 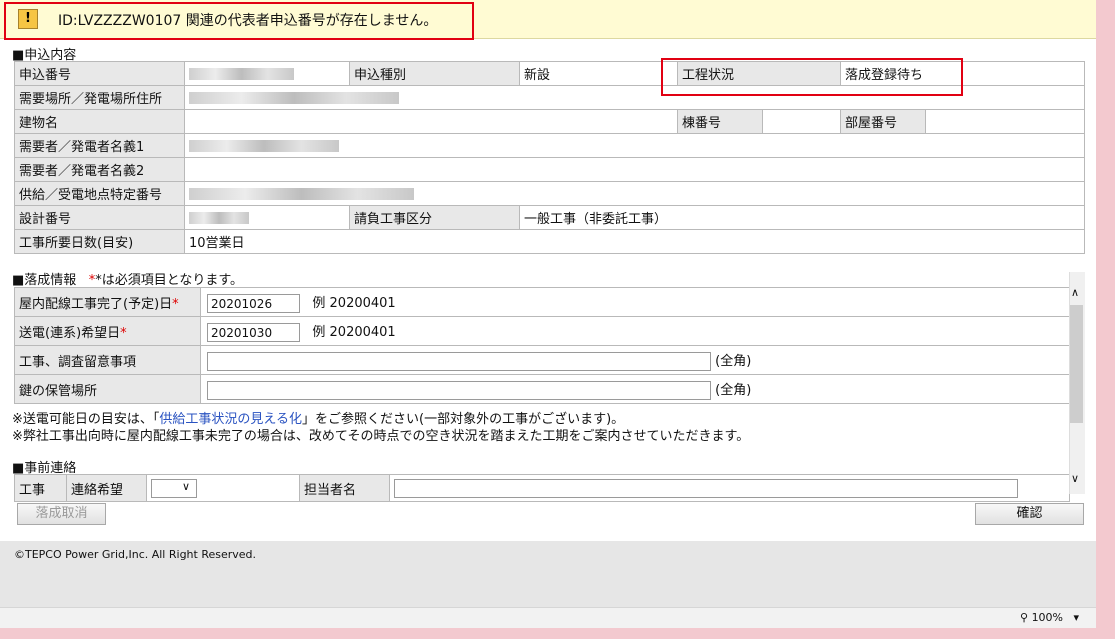 I want to click on section-title-completion: ■落成情報 **は必須項目となります。, so click(x=127, y=278).